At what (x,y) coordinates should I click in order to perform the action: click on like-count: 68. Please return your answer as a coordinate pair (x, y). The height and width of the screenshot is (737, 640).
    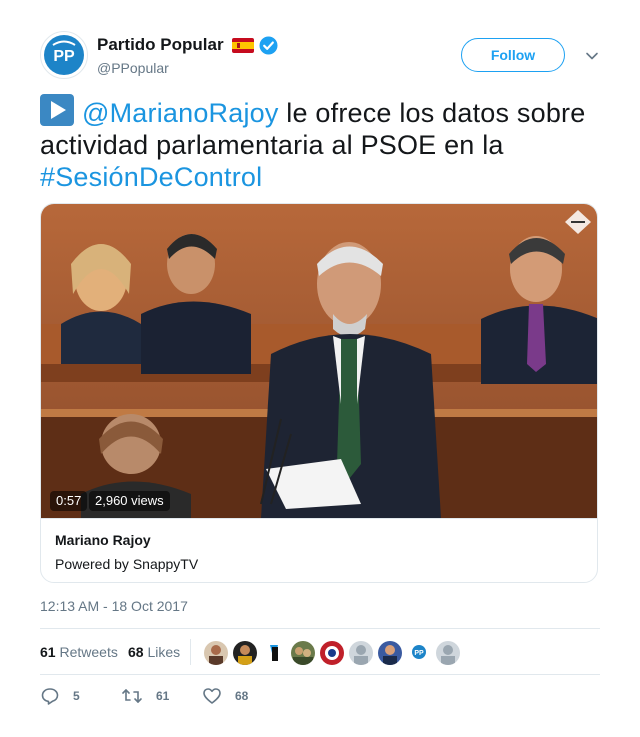
    Looking at the image, I should click on (242, 696).